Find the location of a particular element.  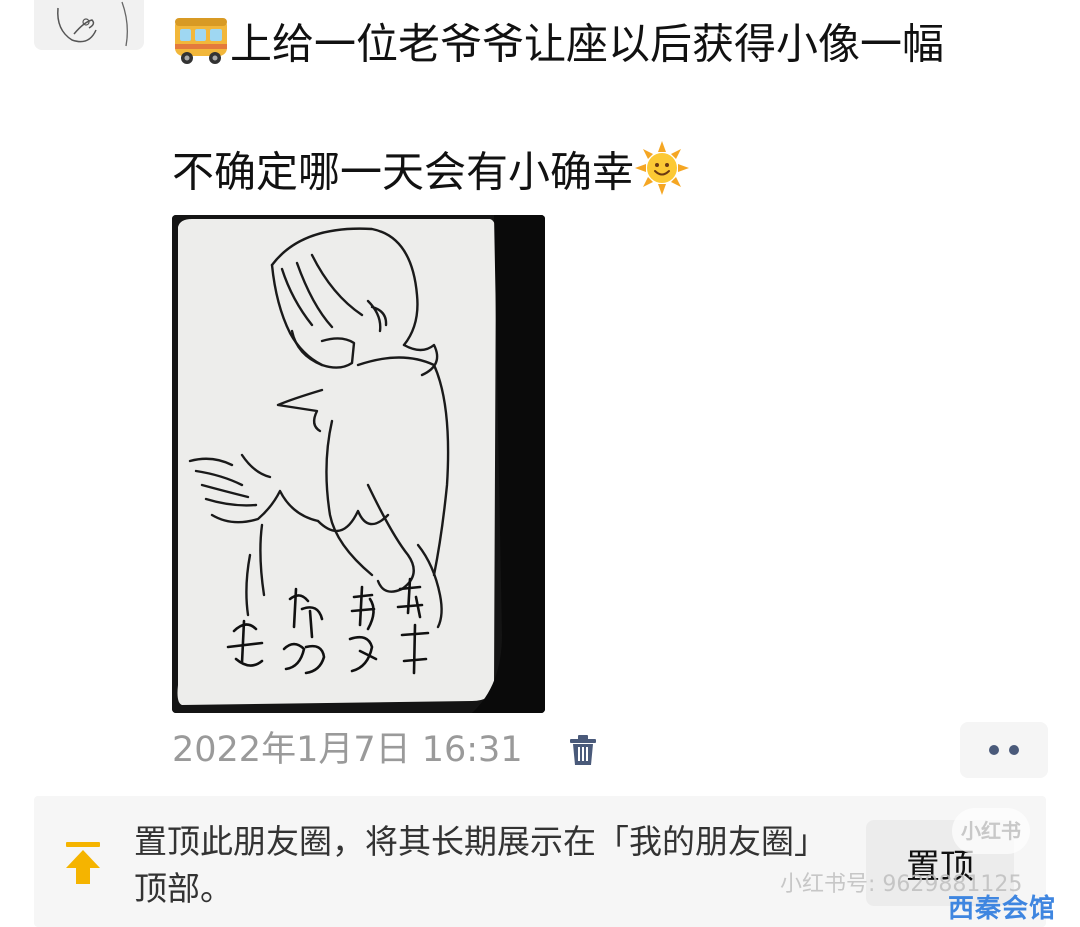

post-line-1-text: 上给一位老爷爷让座以后获得小像一幅 is located at coordinates (587, 44).